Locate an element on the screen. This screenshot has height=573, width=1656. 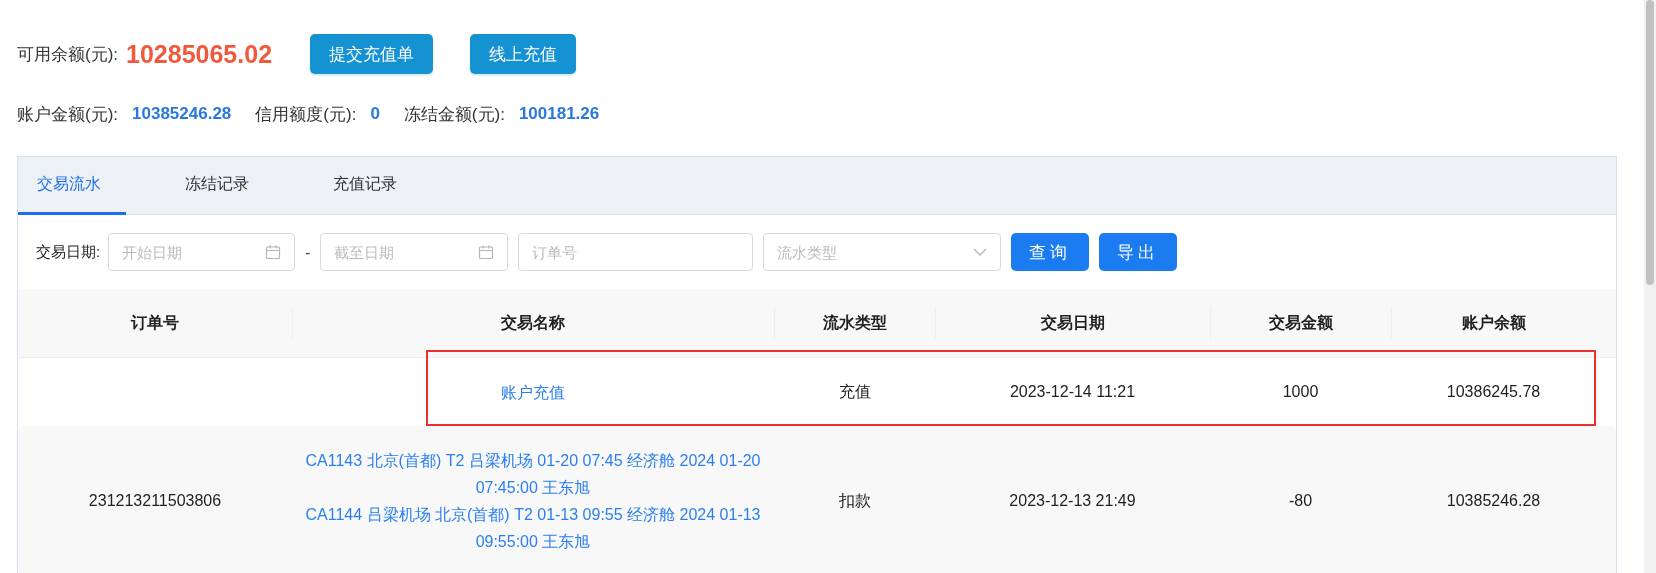
table-cell-text: 扣款 is located at coordinates (854, 500).